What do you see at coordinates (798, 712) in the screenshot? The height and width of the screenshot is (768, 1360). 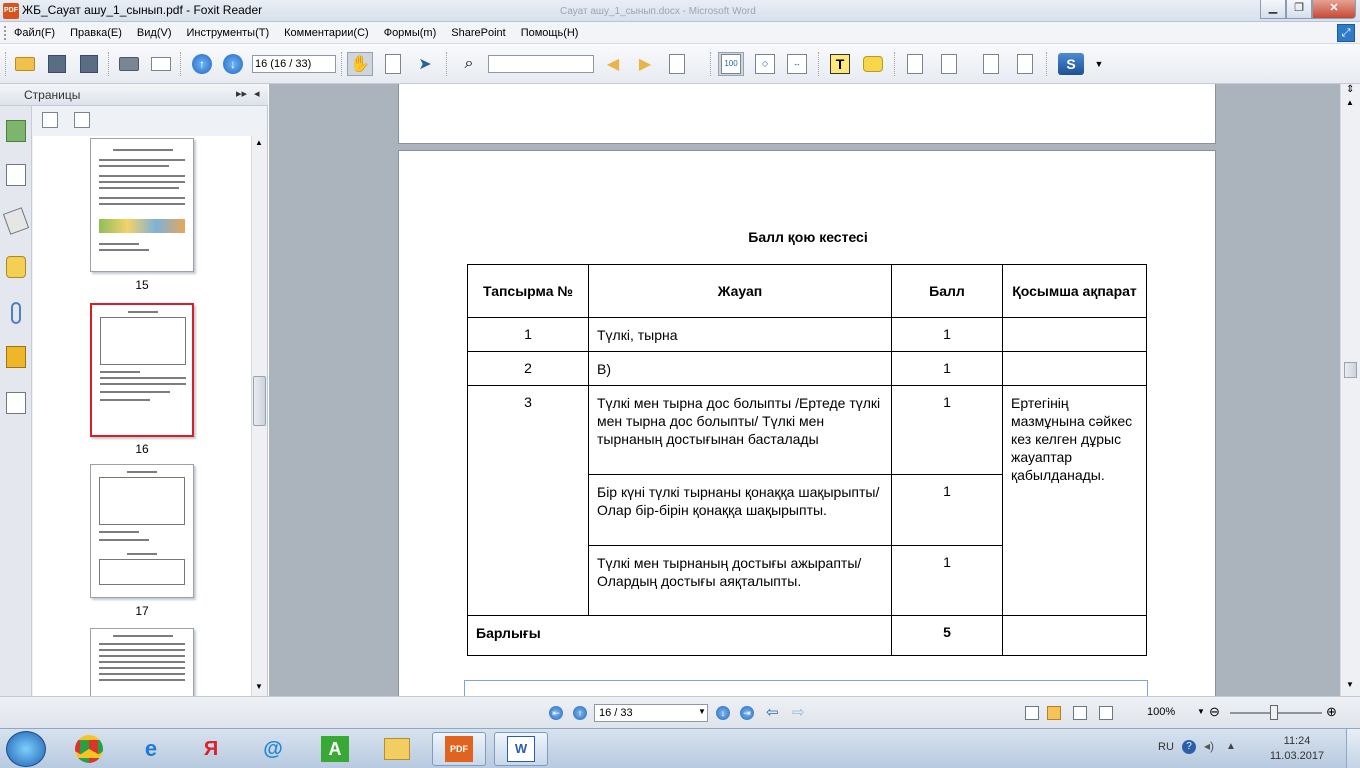 I see `forward-arrow-icon: ⇨` at bounding box center [798, 712].